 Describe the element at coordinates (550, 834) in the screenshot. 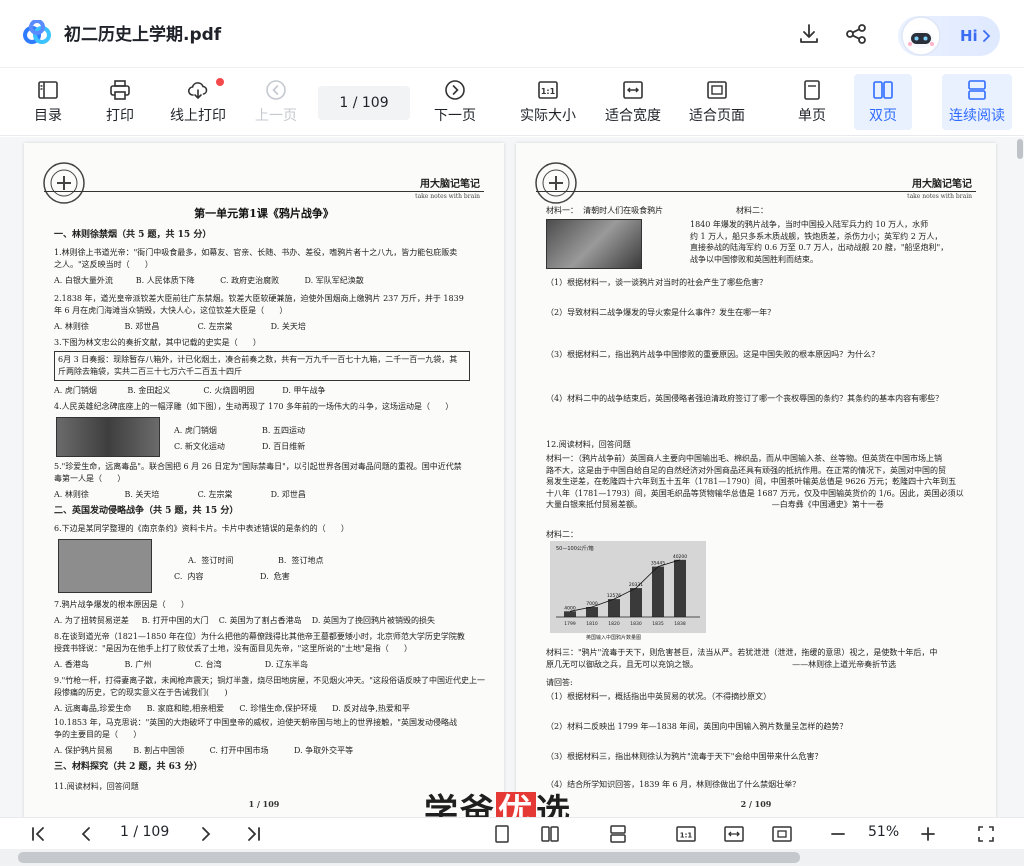

I see `double-page-view-icon` at that location.